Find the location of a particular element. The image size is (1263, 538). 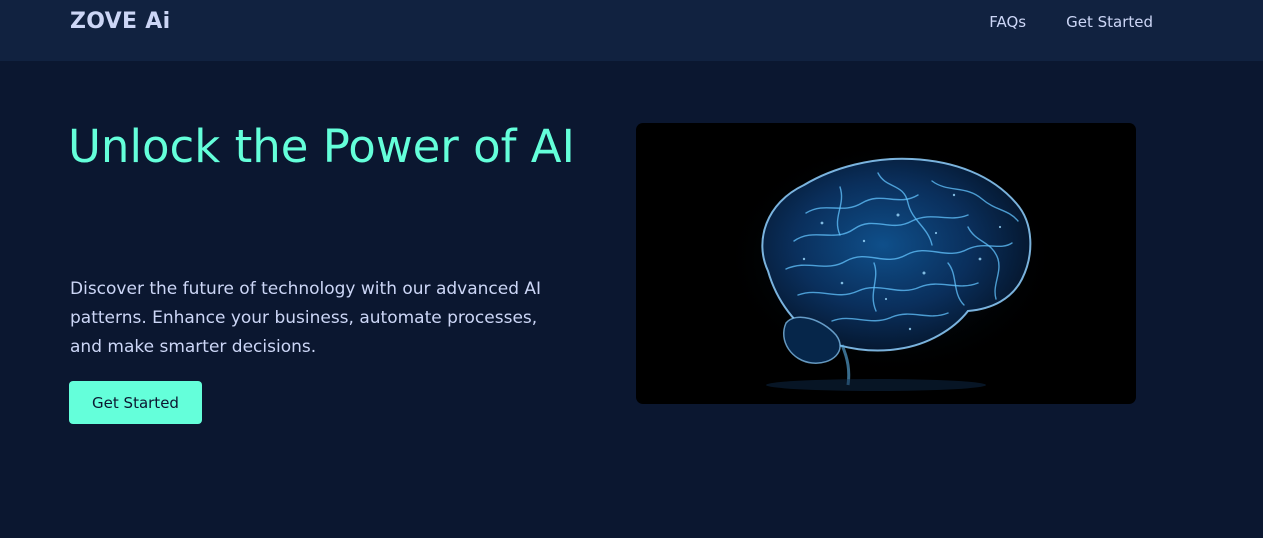

get-started-button: Get Started is located at coordinates (135, 402).